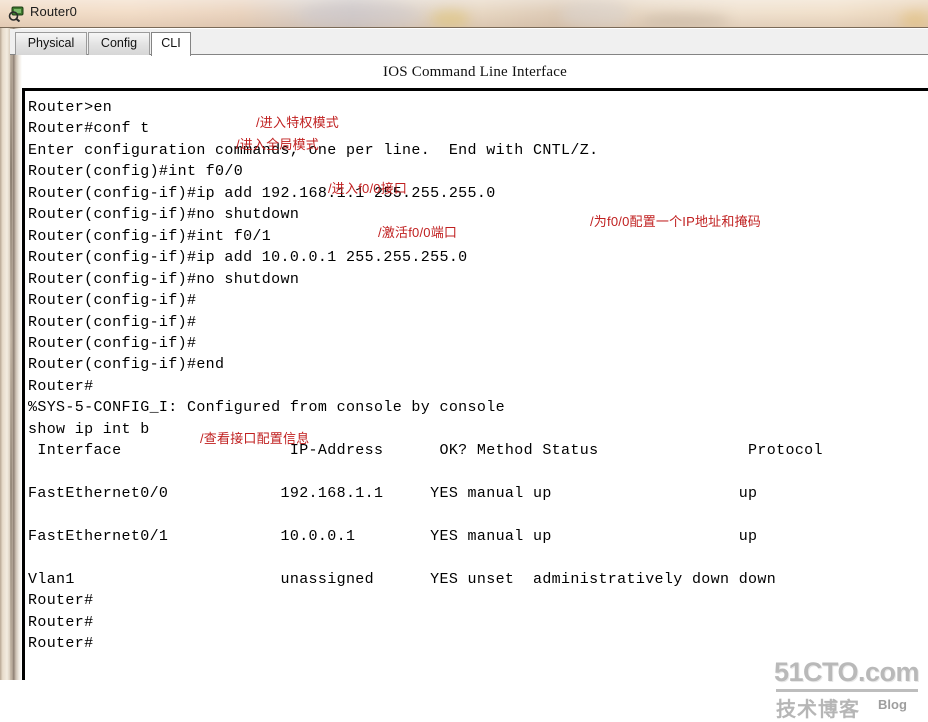  I want to click on tab-config-label: Config, so click(119, 43).